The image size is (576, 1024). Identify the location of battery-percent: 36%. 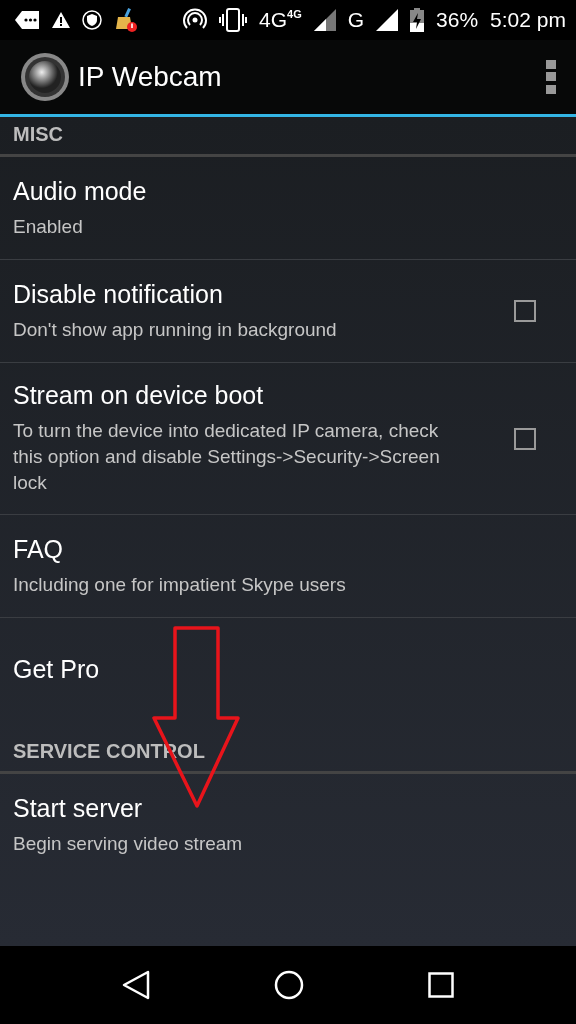
(457, 20).